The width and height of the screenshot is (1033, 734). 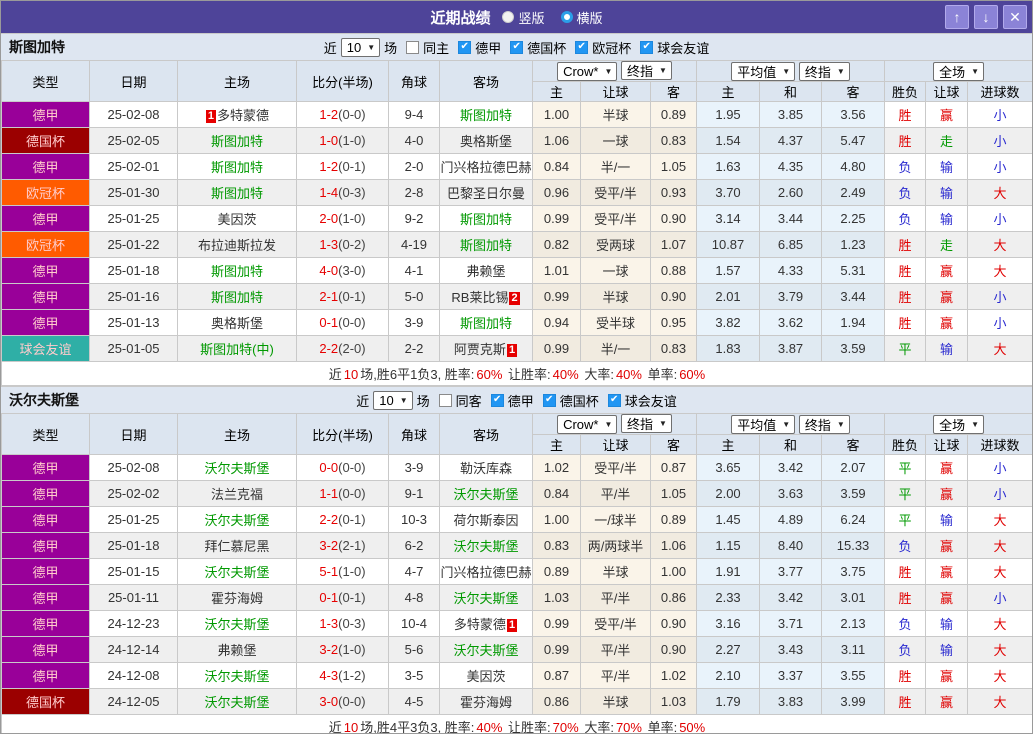 I want to click on arrow-up-icon: ↑, so click(x=957, y=17).